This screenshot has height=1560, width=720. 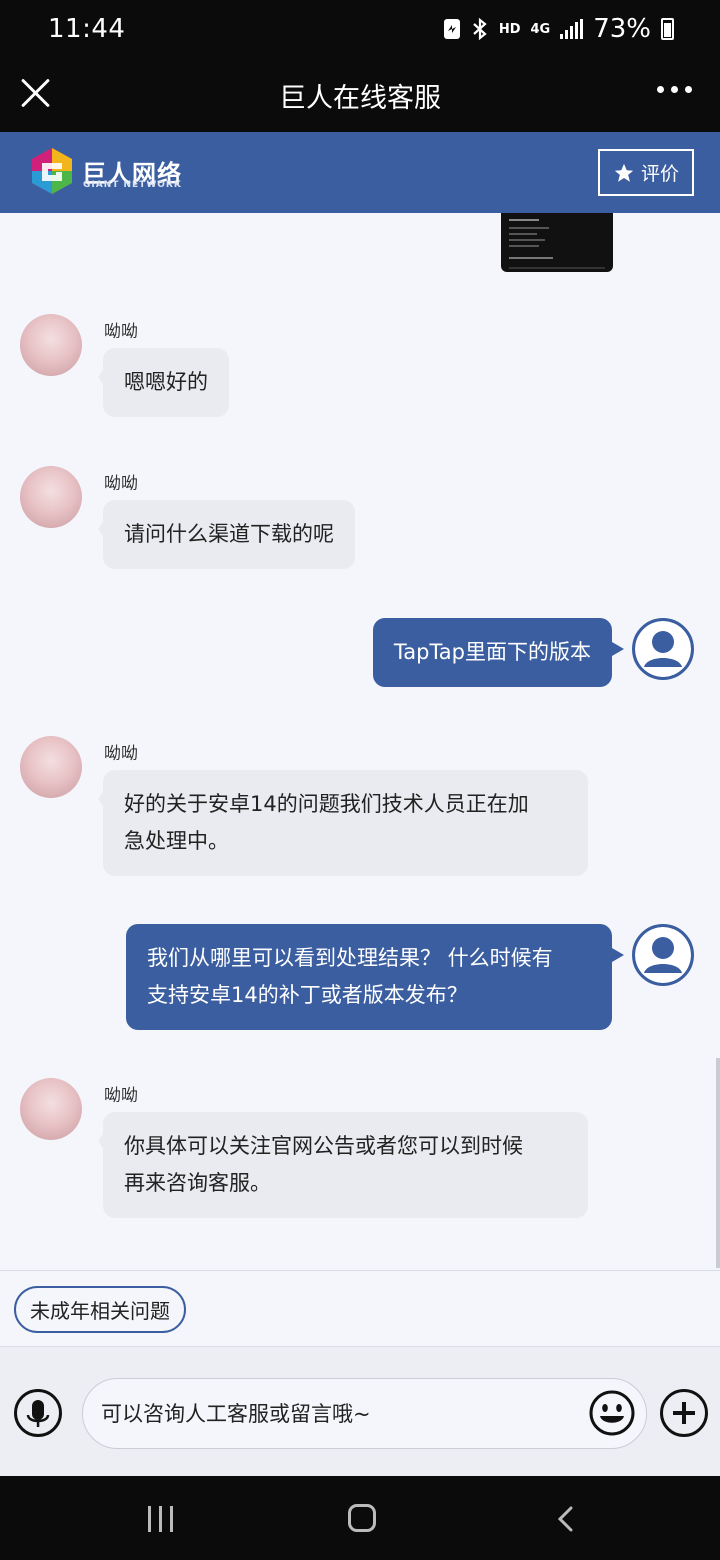 I want to click on brand-header: 巨人网络 GIANT NETWORK 评价, so click(x=360, y=172).